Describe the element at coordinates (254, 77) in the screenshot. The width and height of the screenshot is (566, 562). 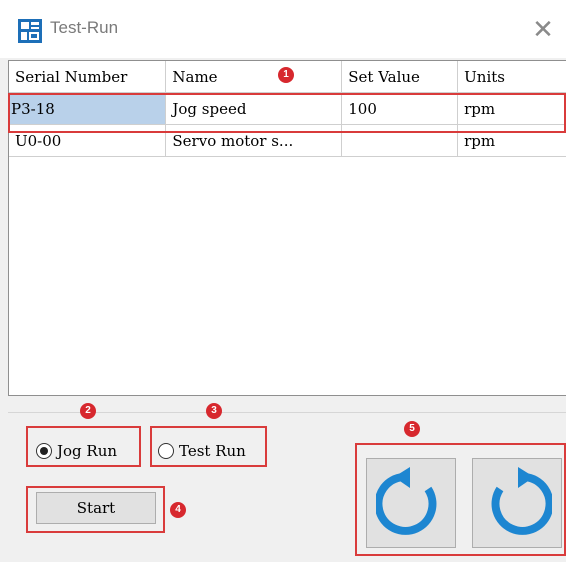
I see `column-header-name: Name` at that location.